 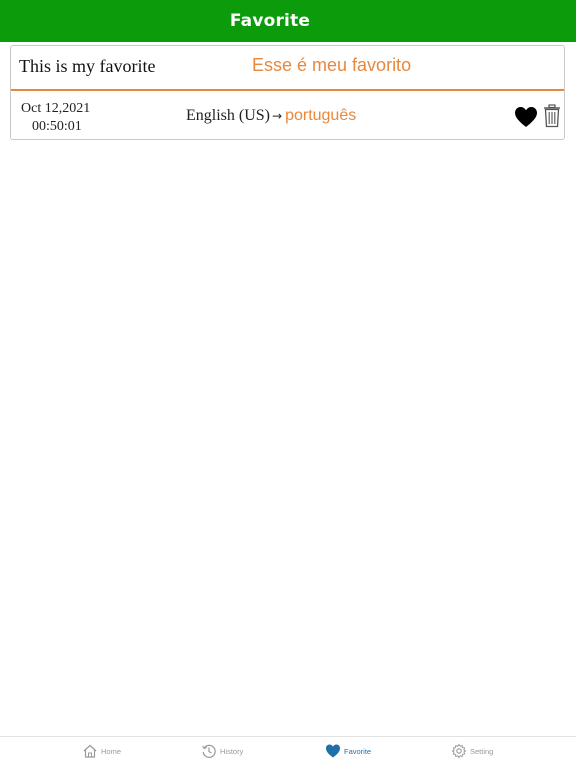 I want to click on tab-favorite: Favorite, so click(x=348, y=751).